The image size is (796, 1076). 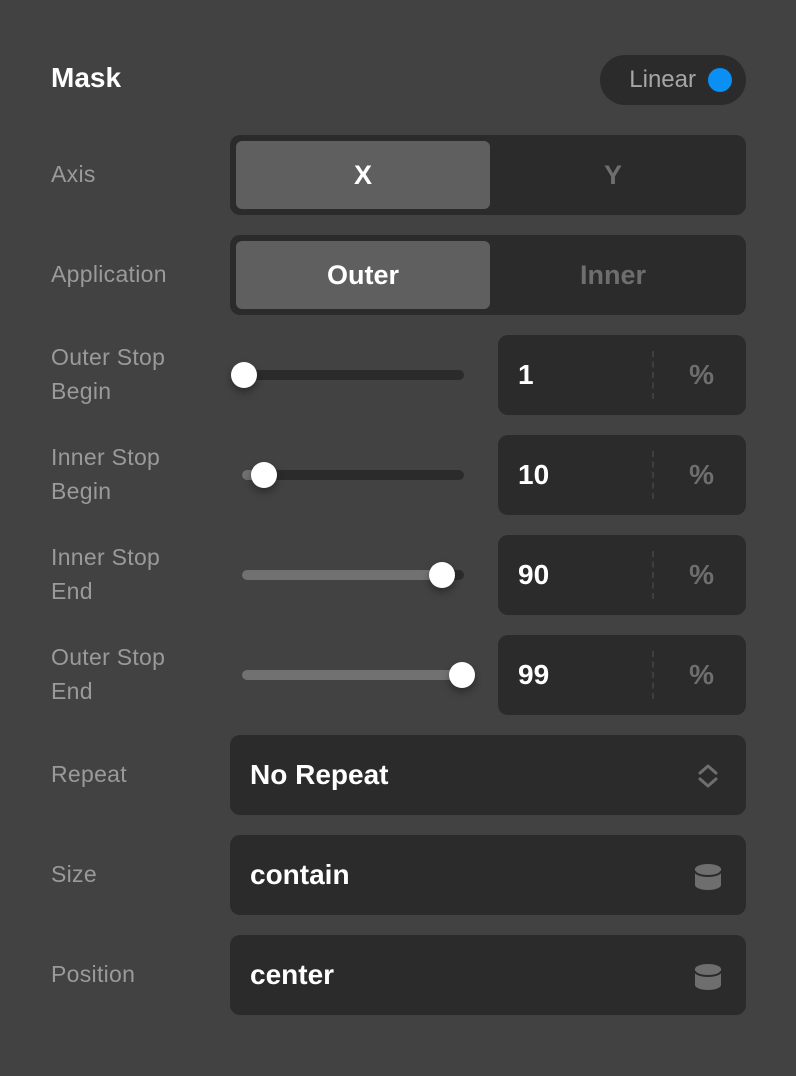 I want to click on application-option-outer: Outer, so click(x=363, y=275).